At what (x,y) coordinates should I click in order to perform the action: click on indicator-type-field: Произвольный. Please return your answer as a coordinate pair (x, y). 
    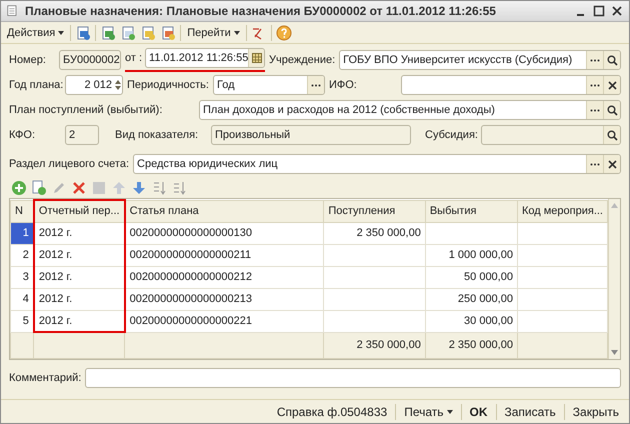
    Looking at the image, I should click on (311, 135).